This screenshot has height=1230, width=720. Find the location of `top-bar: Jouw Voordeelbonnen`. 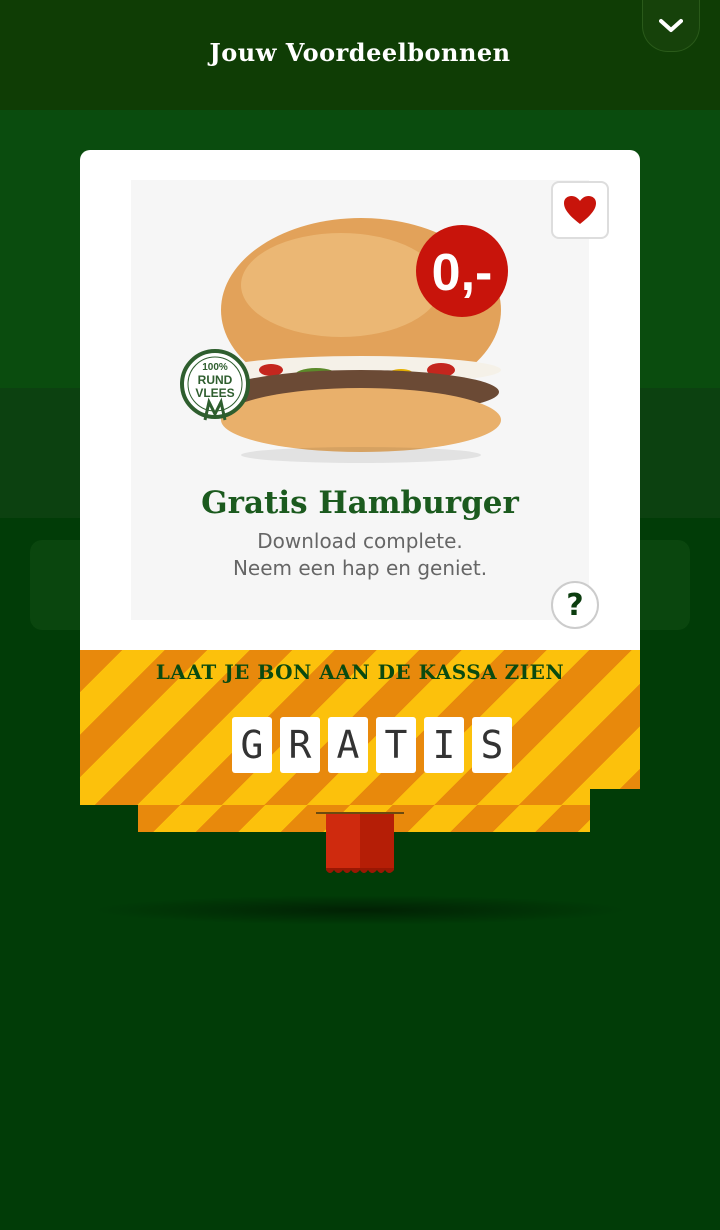

top-bar: Jouw Voordeelbonnen is located at coordinates (360, 55).